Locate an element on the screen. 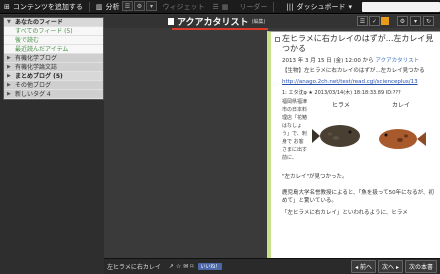  layout-toggle: ☰ ▦ is located at coordinates (222, 7).